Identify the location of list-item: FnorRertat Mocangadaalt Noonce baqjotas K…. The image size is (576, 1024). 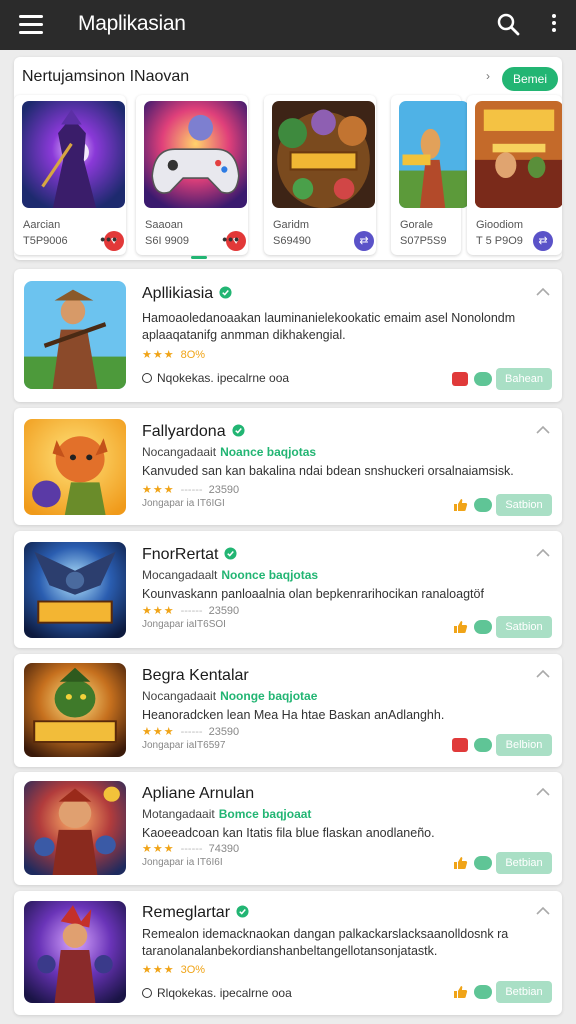
(288, 589).